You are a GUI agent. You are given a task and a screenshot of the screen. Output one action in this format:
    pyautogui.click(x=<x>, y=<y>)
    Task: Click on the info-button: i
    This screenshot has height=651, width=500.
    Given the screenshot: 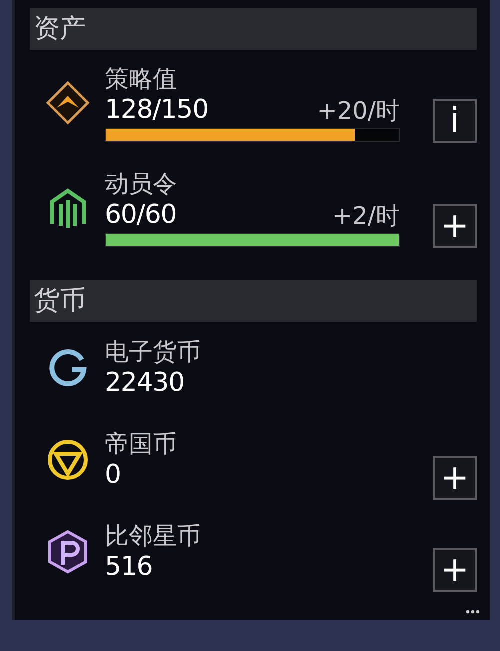 What is the action you would take?
    pyautogui.click(x=455, y=121)
    